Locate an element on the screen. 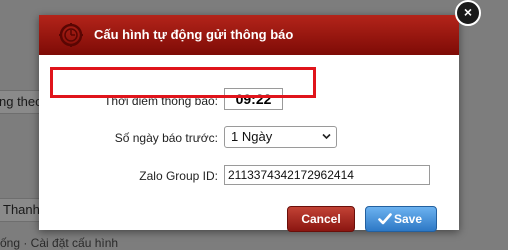 Image resolution: width=508 pixels, height=250 pixels. close-icon: × is located at coordinates (468, 12).